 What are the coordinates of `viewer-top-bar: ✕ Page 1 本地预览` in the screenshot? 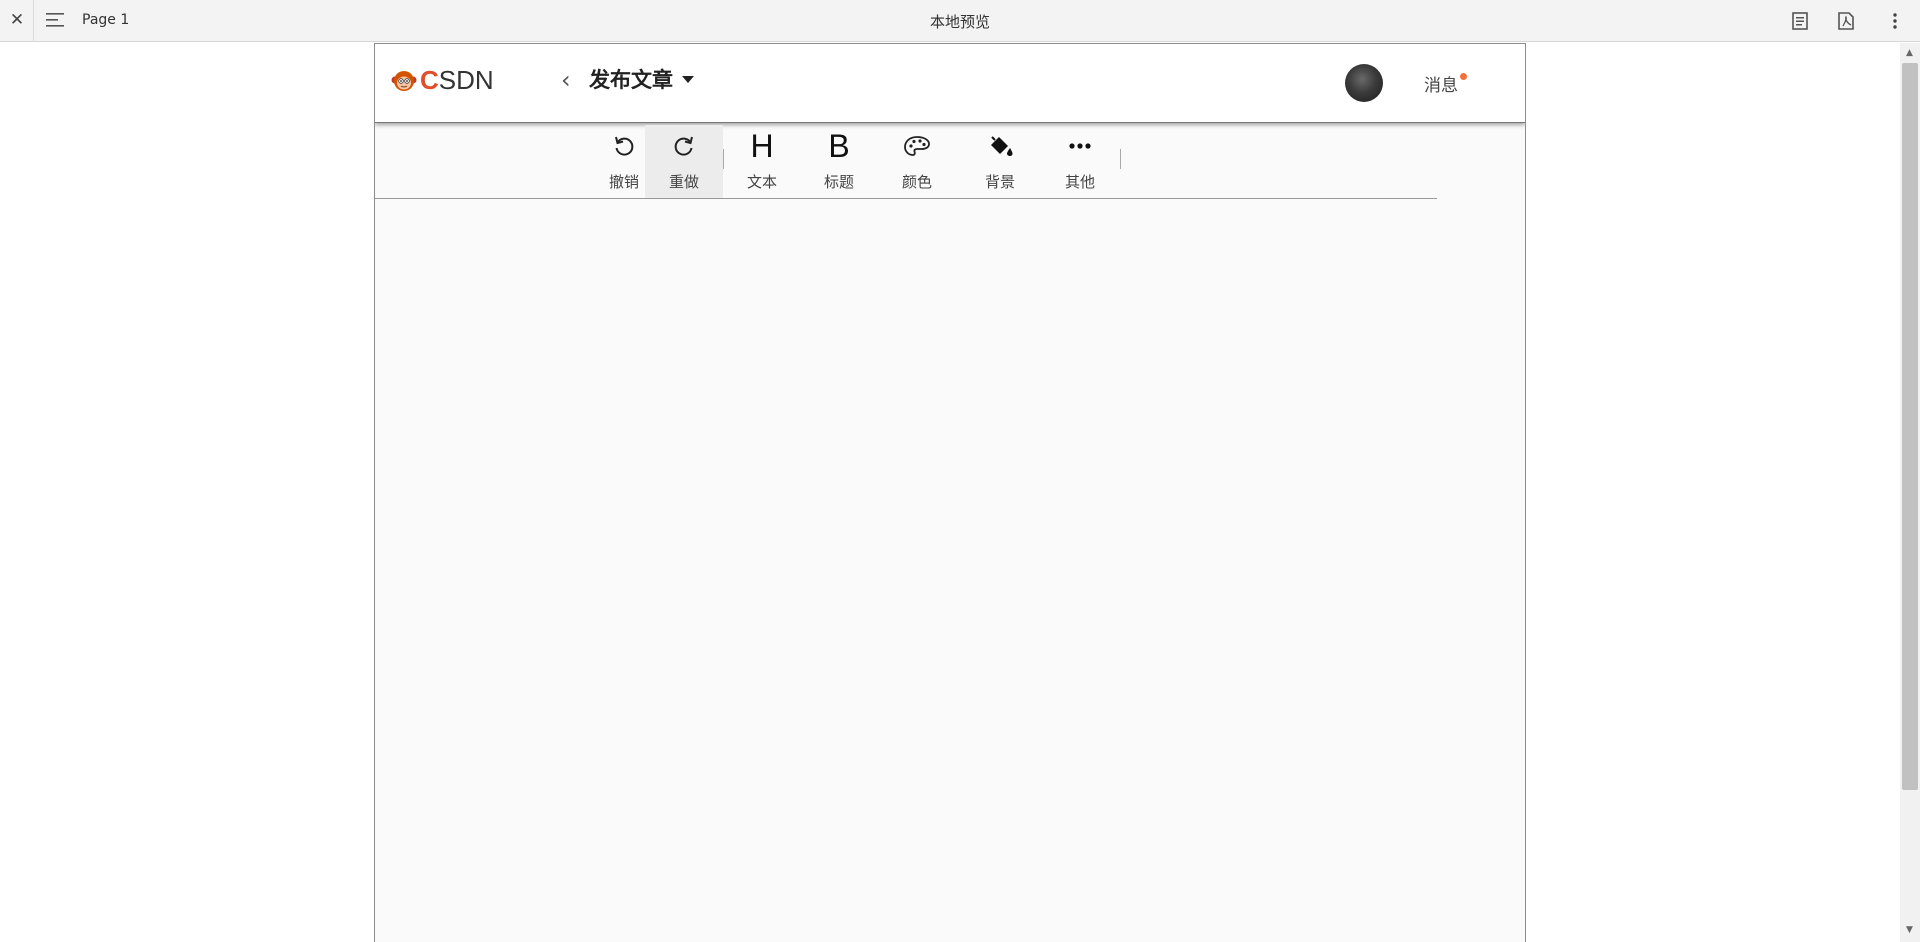 It's located at (960, 21).